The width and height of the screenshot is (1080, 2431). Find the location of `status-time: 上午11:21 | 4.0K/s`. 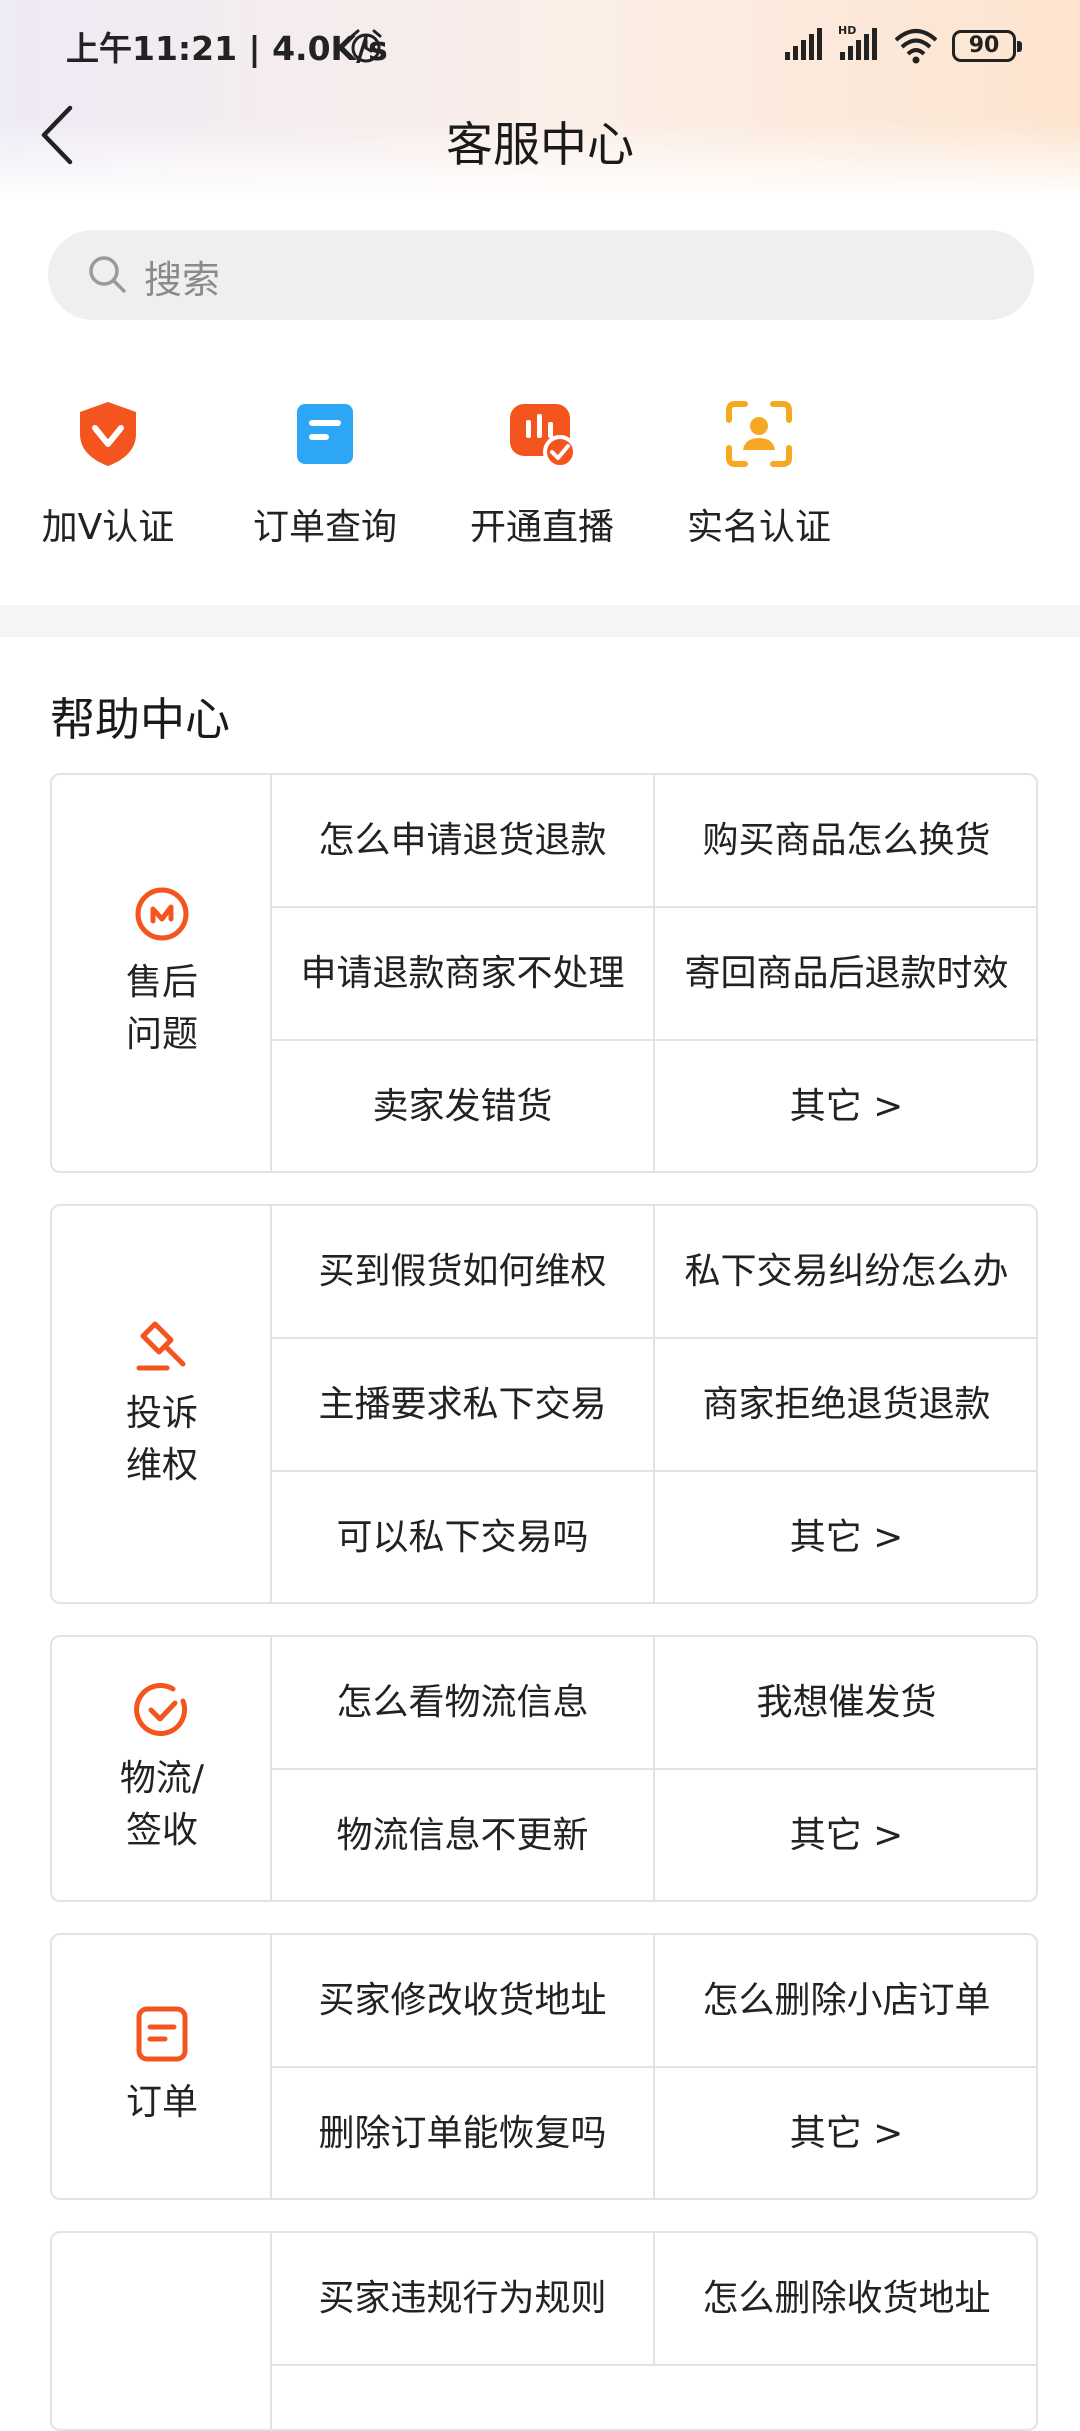

status-time: 上午11:21 | 4.0K/s is located at coordinates (227, 48).